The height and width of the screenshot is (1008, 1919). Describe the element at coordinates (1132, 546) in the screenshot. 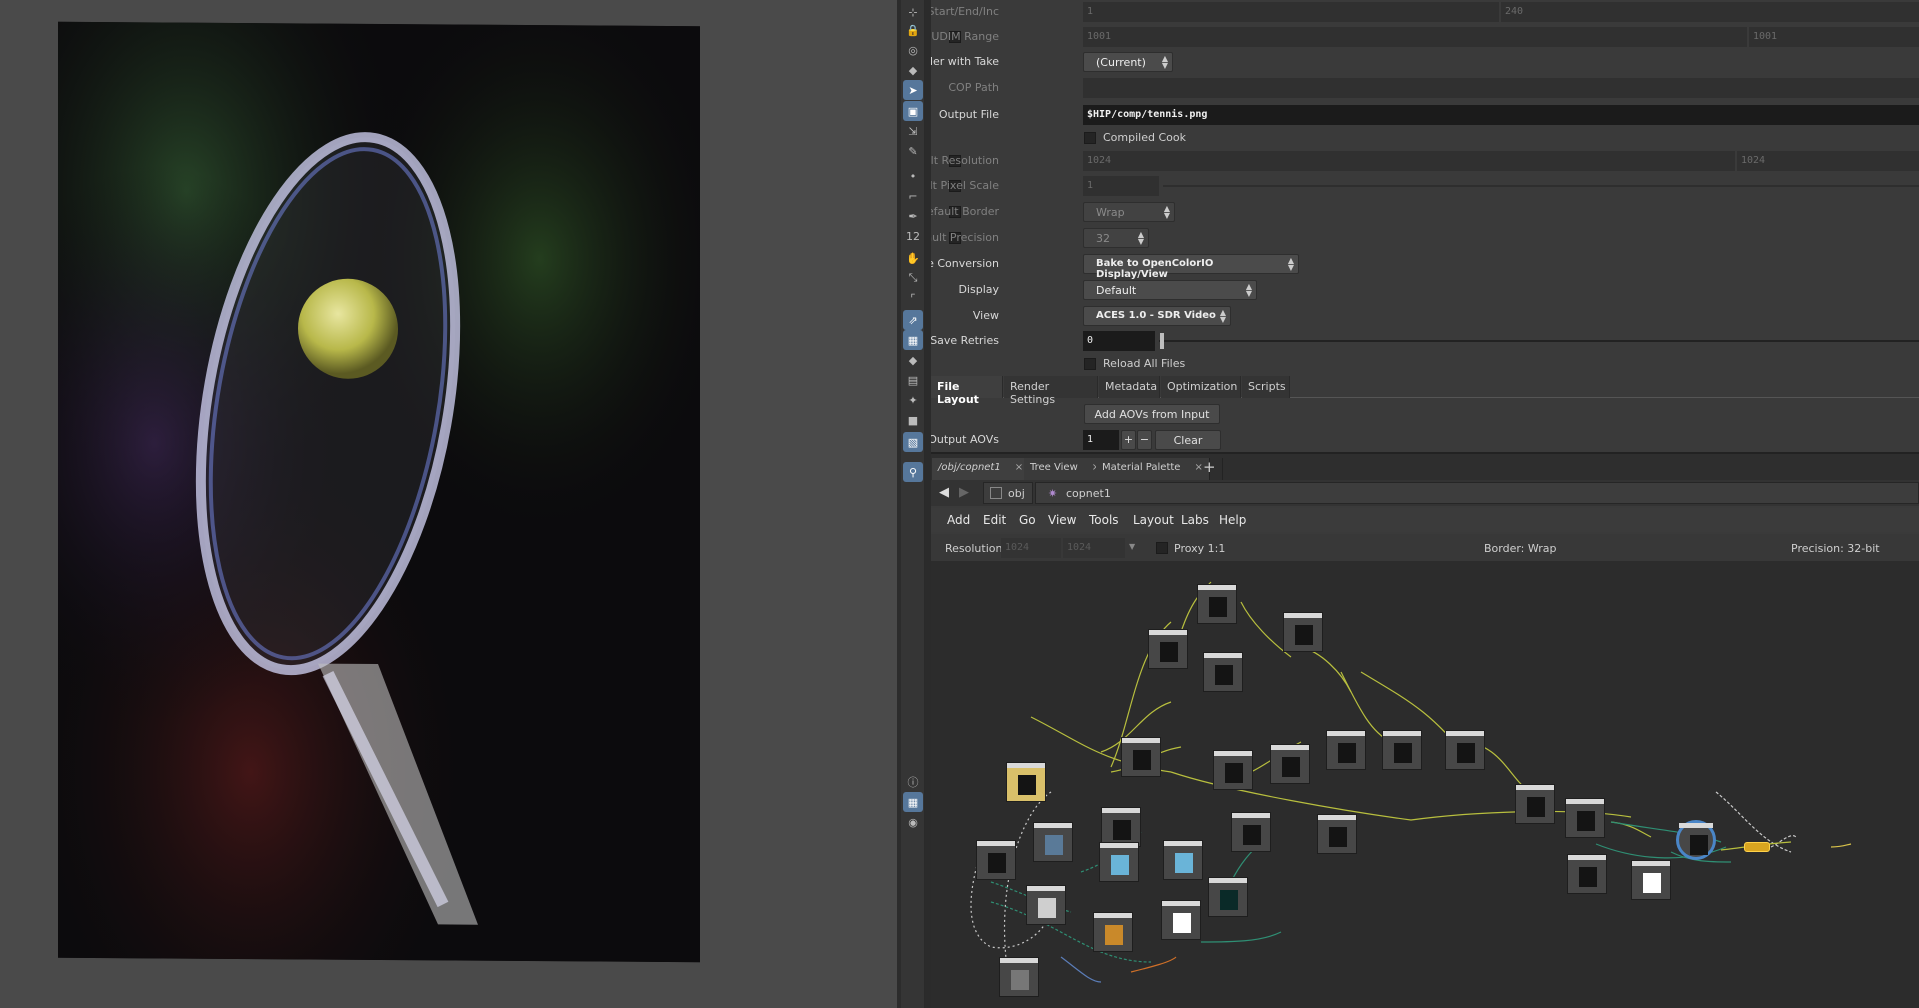

I see `resolution-dropdown-icon: ▼` at that location.